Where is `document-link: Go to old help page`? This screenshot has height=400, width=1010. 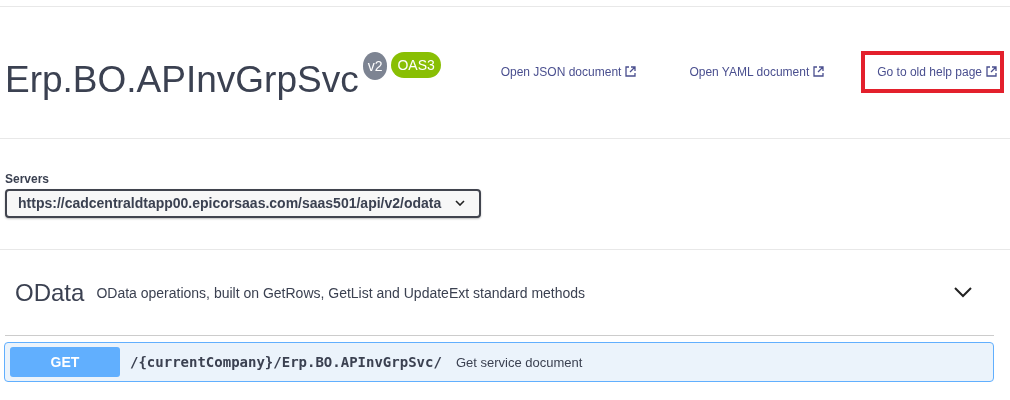 document-link: Go to old help page is located at coordinates (929, 71).